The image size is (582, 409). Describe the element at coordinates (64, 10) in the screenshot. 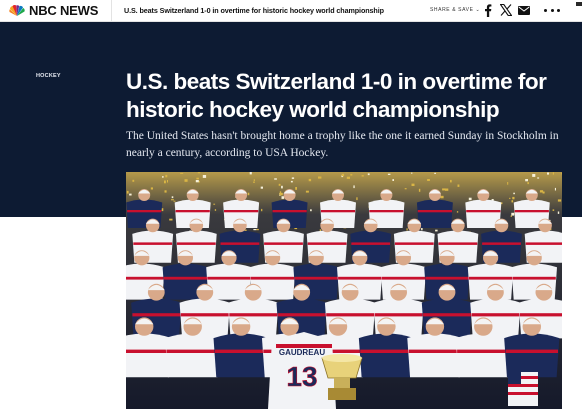

I see `brand-name: NBC NEWS` at that location.